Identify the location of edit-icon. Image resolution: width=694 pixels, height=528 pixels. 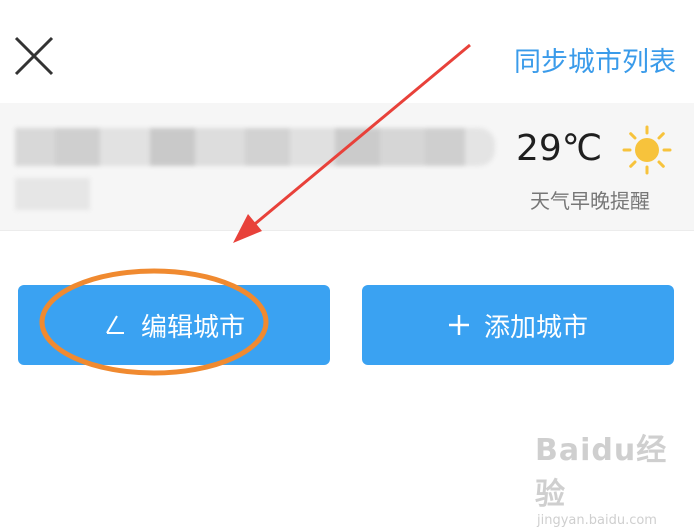
(115, 324).